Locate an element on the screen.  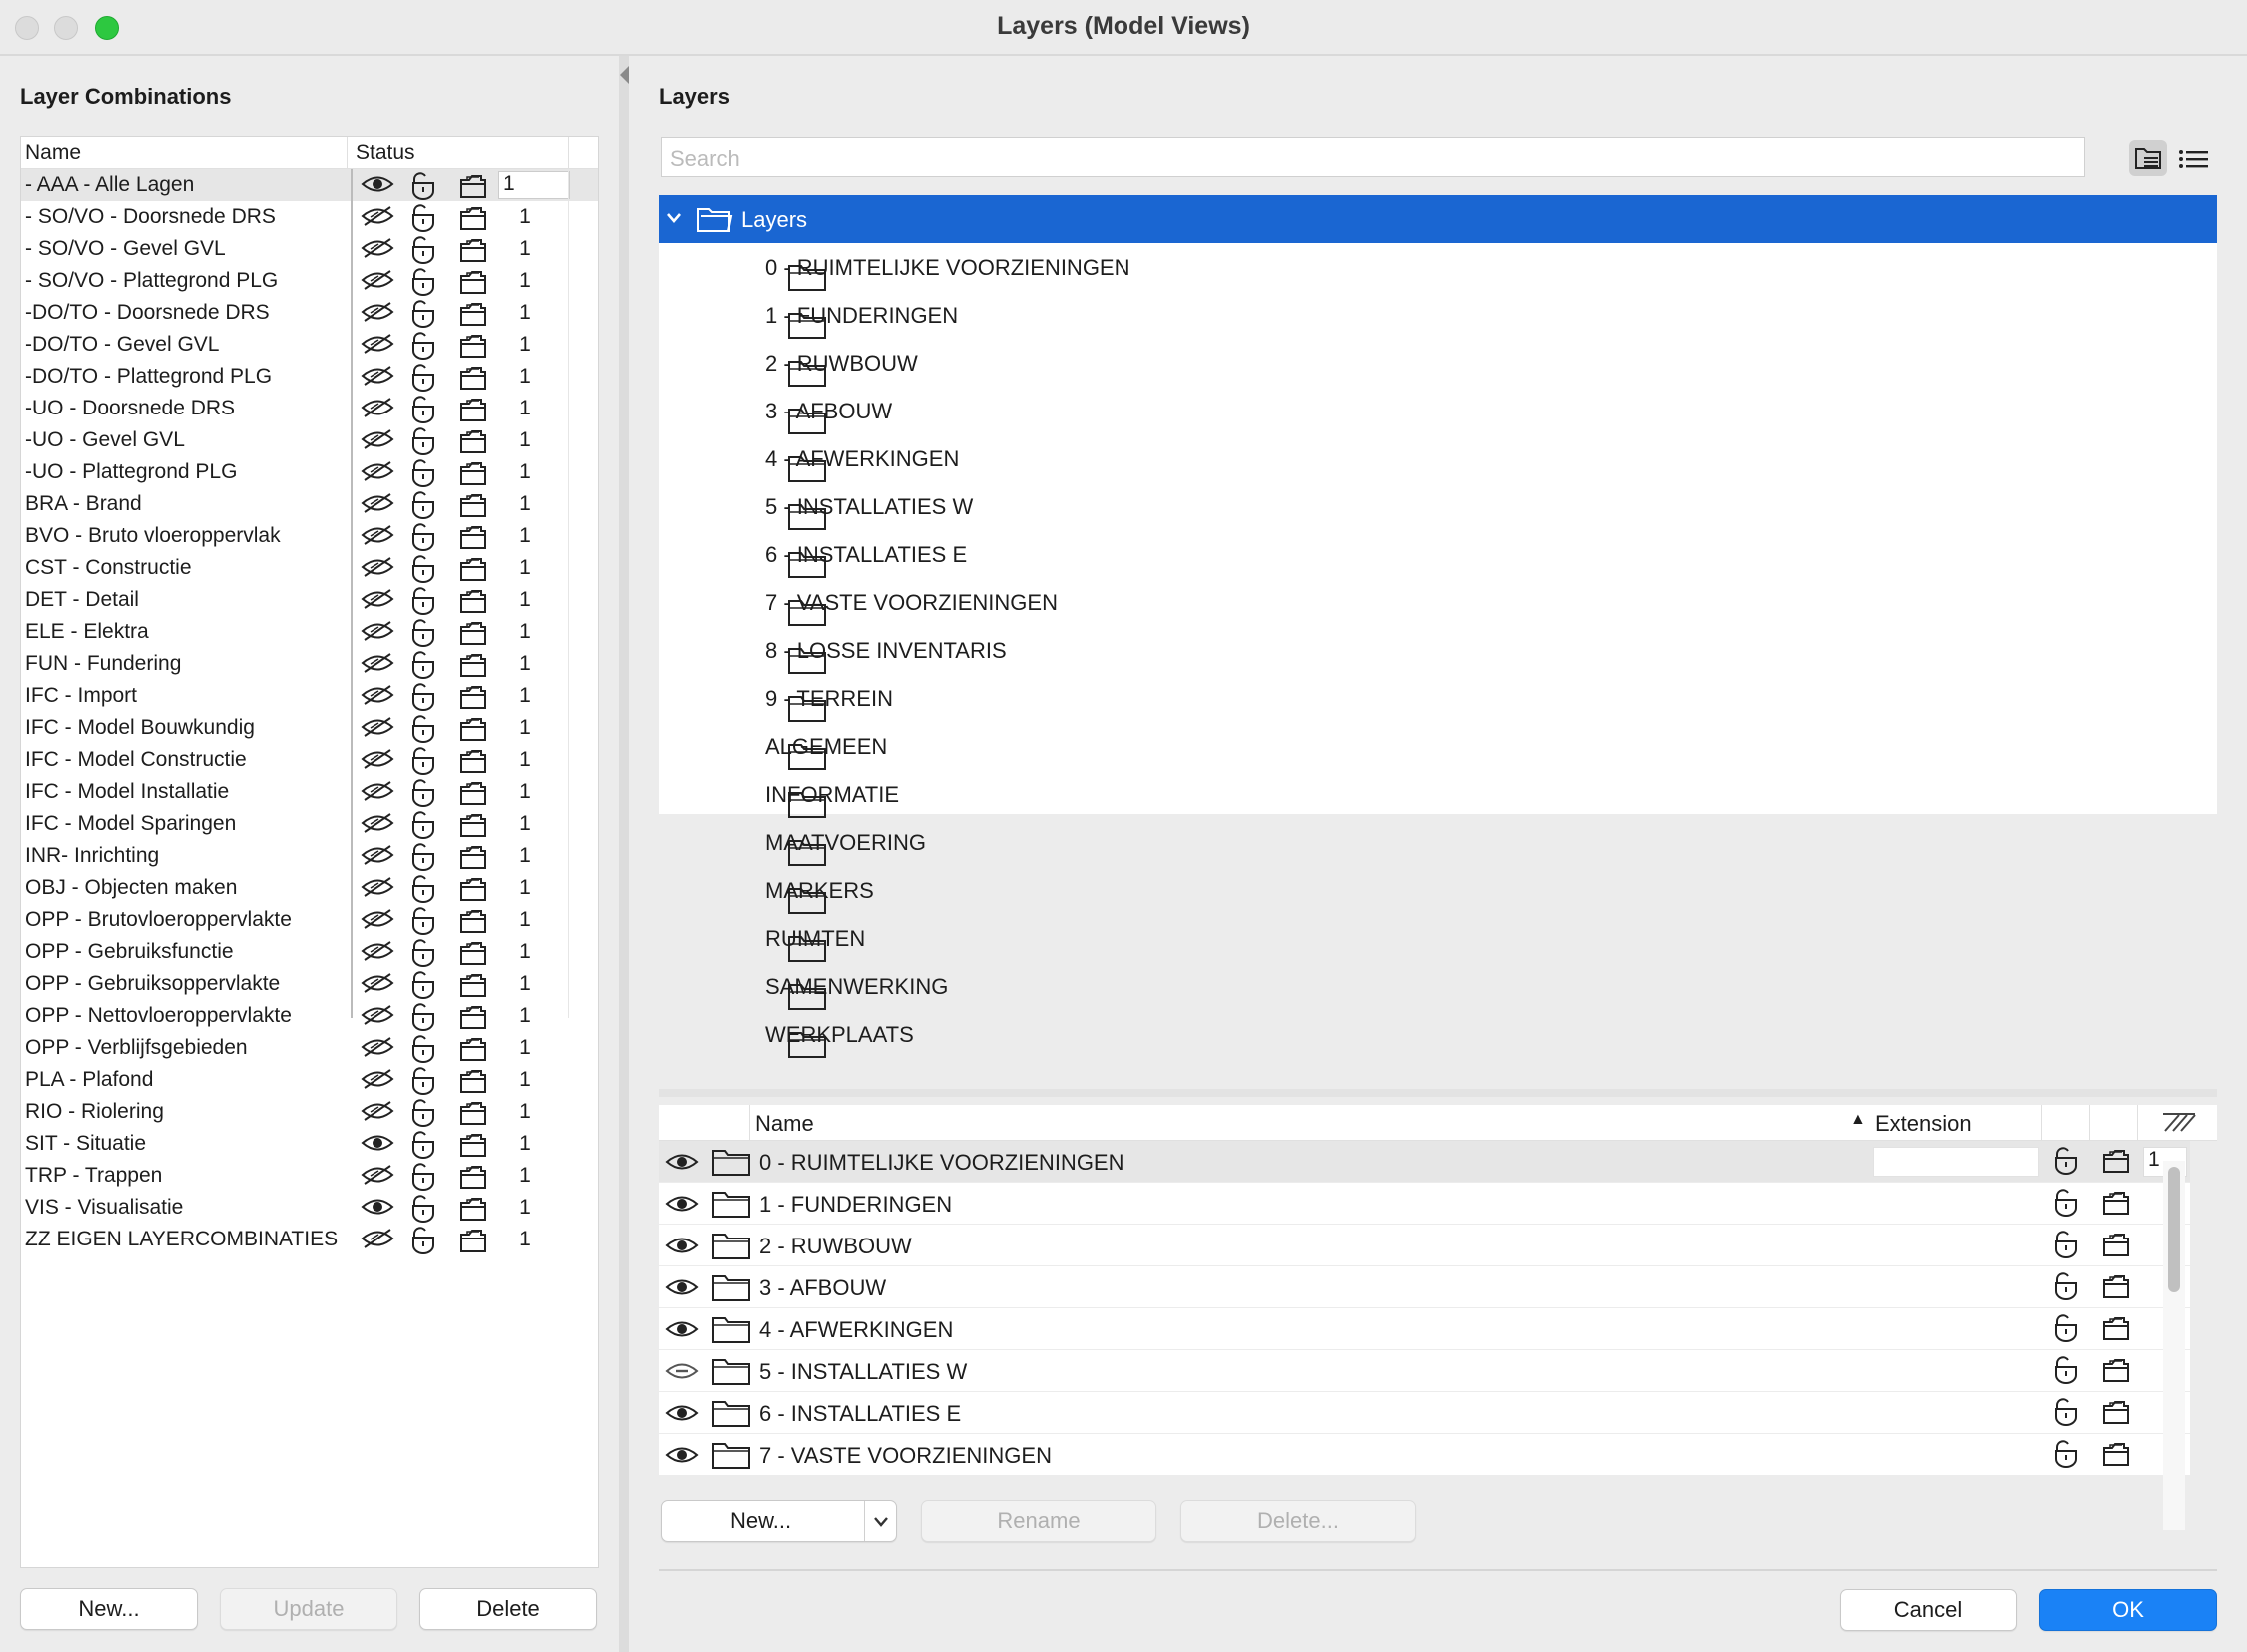
tree-root-layers: Layers is located at coordinates (1438, 219).